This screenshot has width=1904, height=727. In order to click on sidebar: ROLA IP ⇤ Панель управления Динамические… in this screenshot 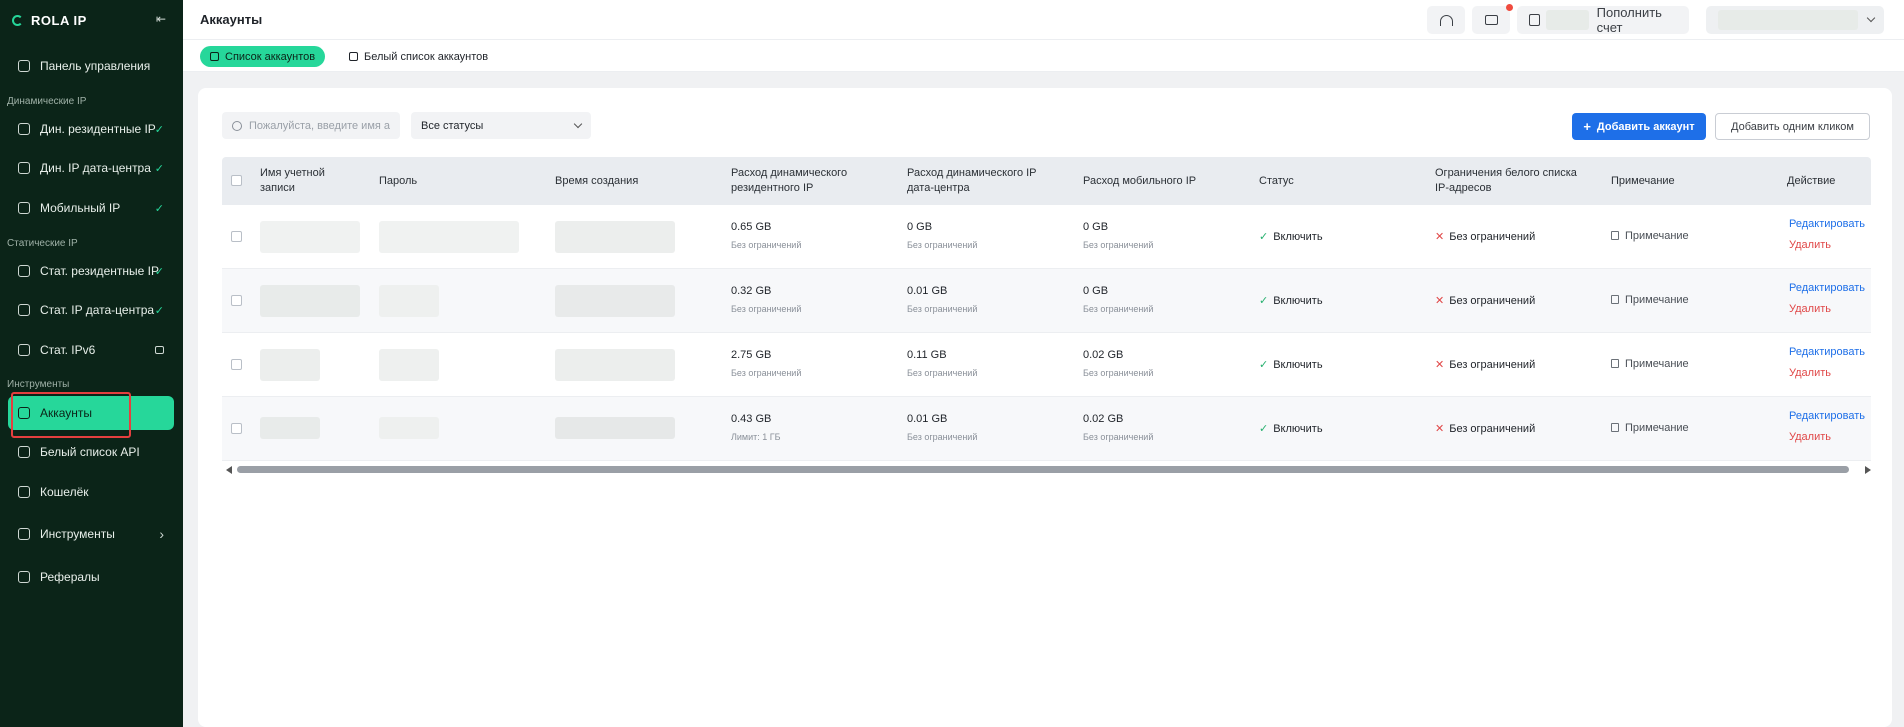, I will do `click(91, 363)`.